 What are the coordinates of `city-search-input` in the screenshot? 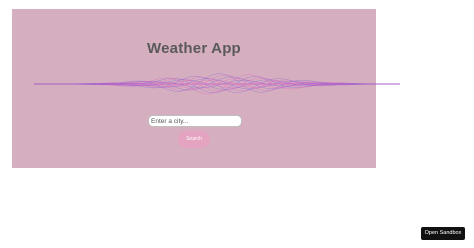 It's located at (195, 121).